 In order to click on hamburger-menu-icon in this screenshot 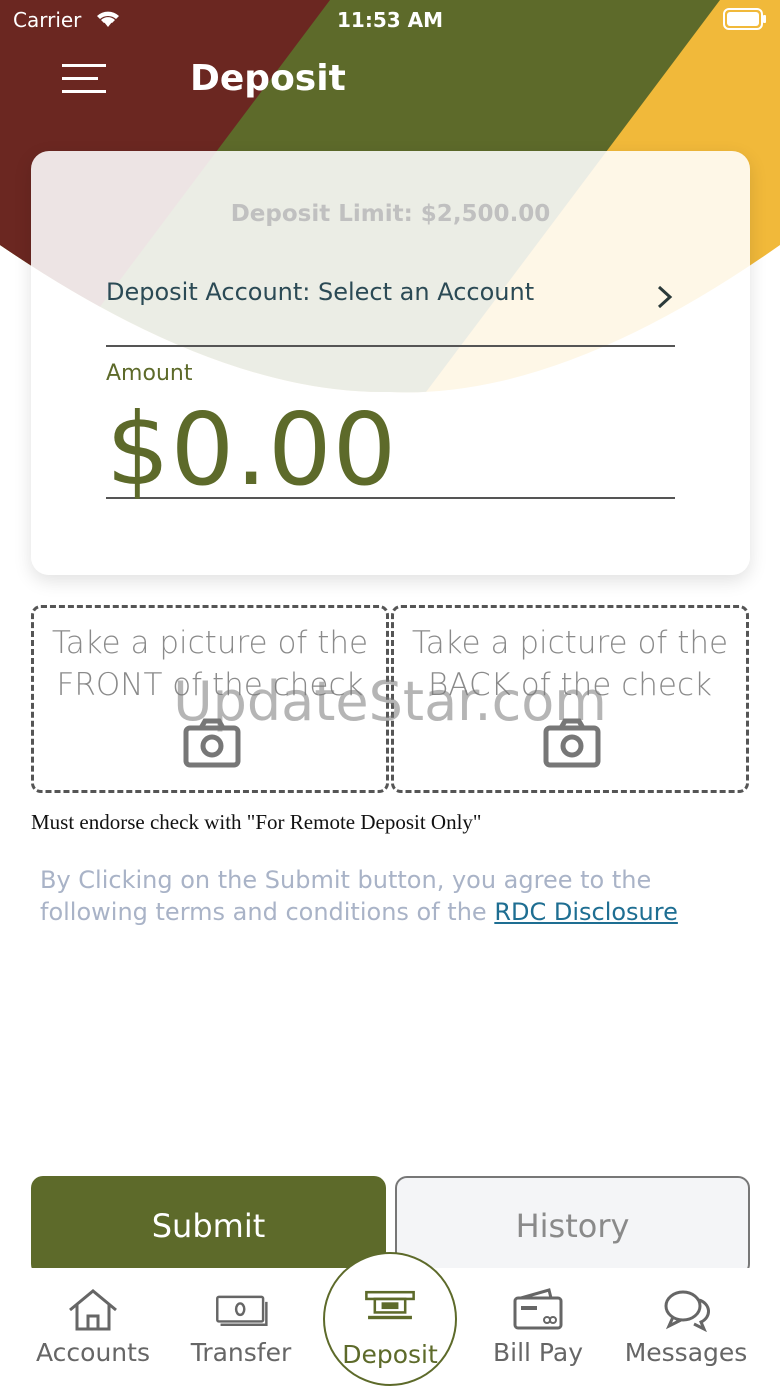, I will do `click(85, 79)`.